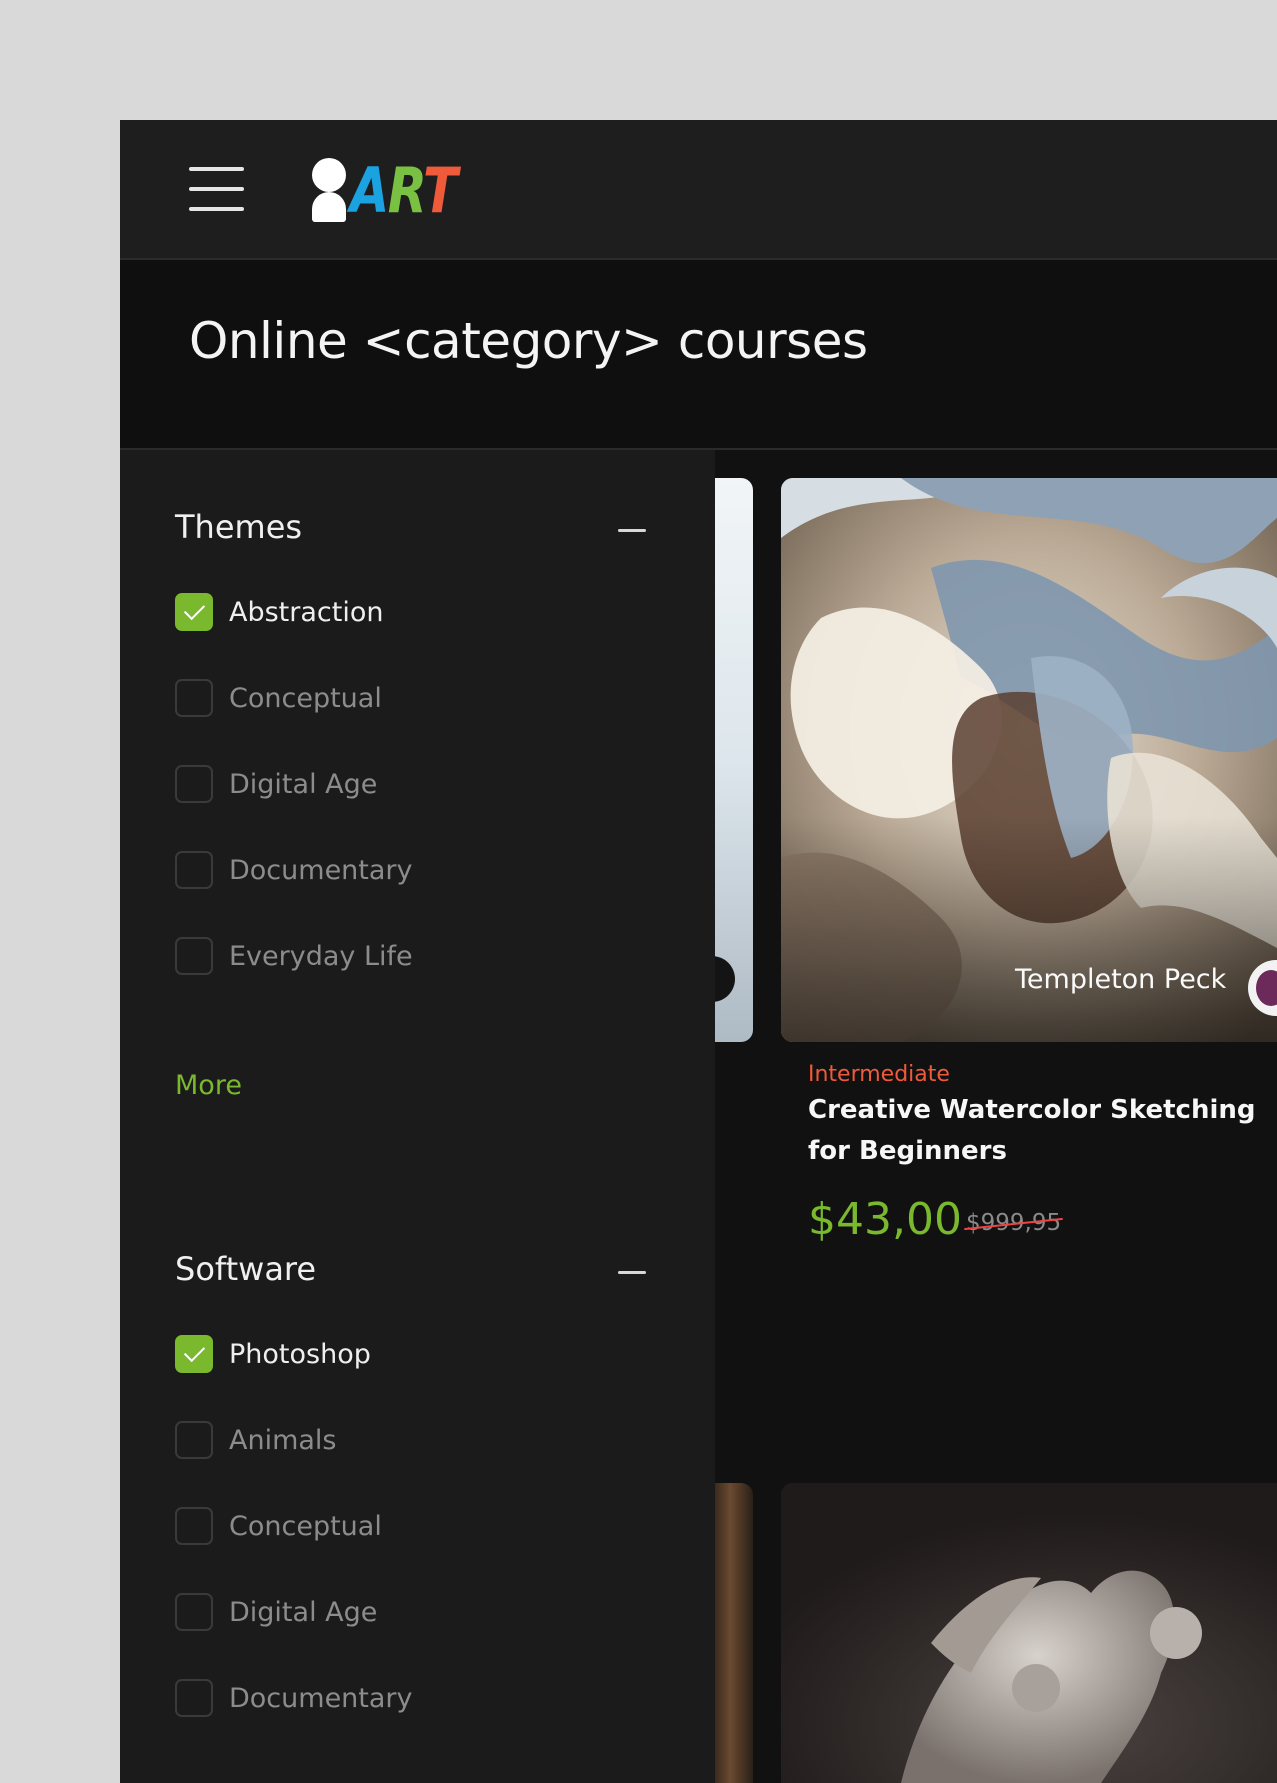 This screenshot has height=1783, width=1277. I want to click on abstract-artwork-image, so click(1029, 760).